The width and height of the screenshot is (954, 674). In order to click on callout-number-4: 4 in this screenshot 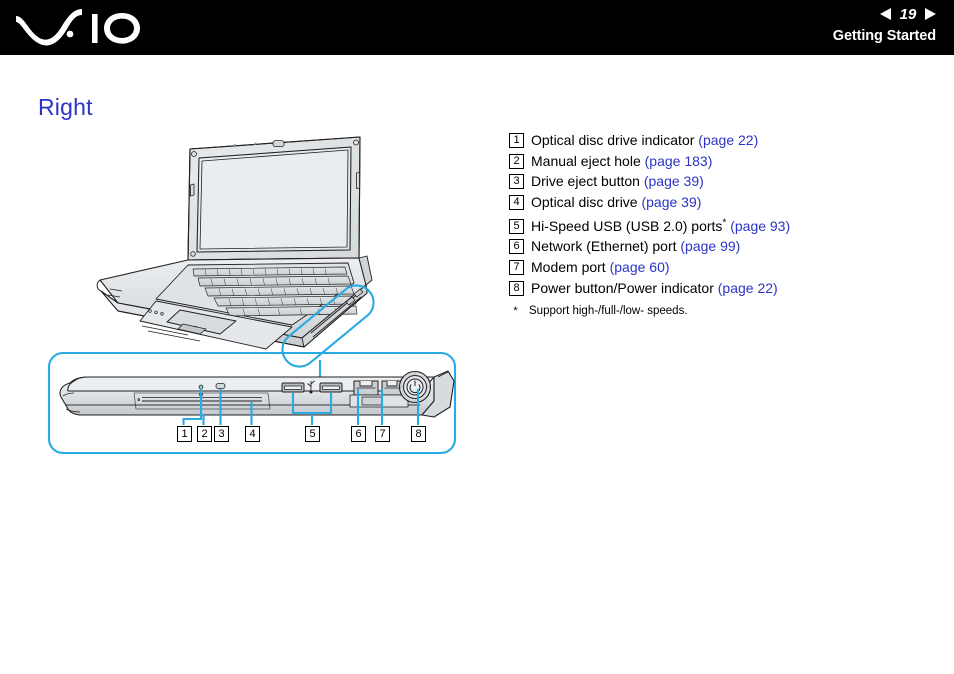, I will do `click(252, 434)`.